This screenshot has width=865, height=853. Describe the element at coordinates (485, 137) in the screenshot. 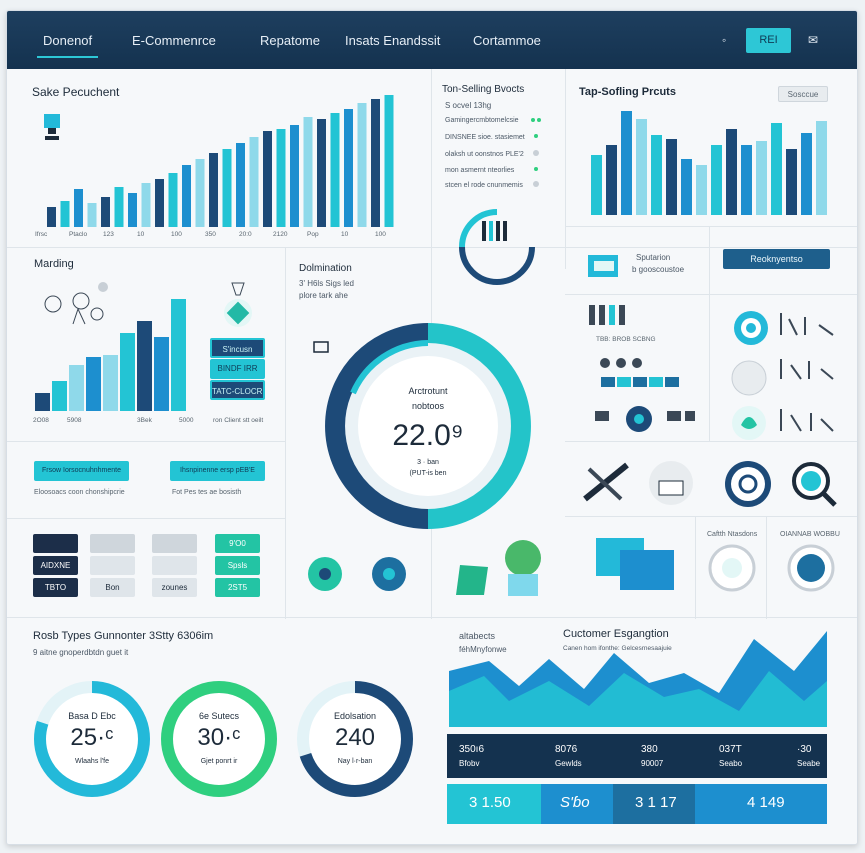

I see `top-selling-item-2: DINSNEE sioe. stasiemet` at that location.